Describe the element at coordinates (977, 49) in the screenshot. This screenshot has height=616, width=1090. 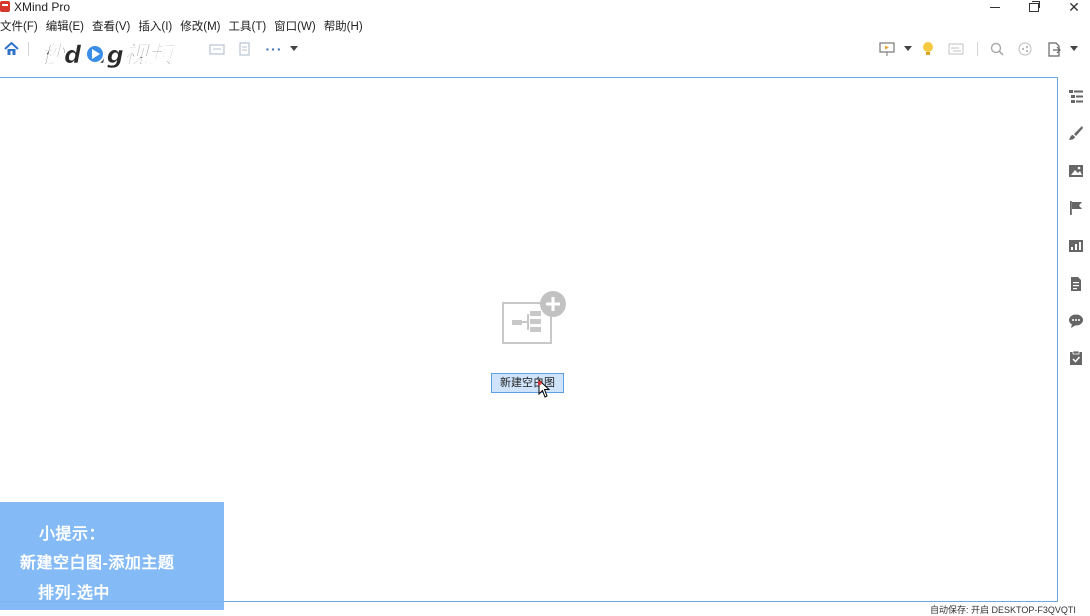
I see `toolbar-divider-right` at that location.